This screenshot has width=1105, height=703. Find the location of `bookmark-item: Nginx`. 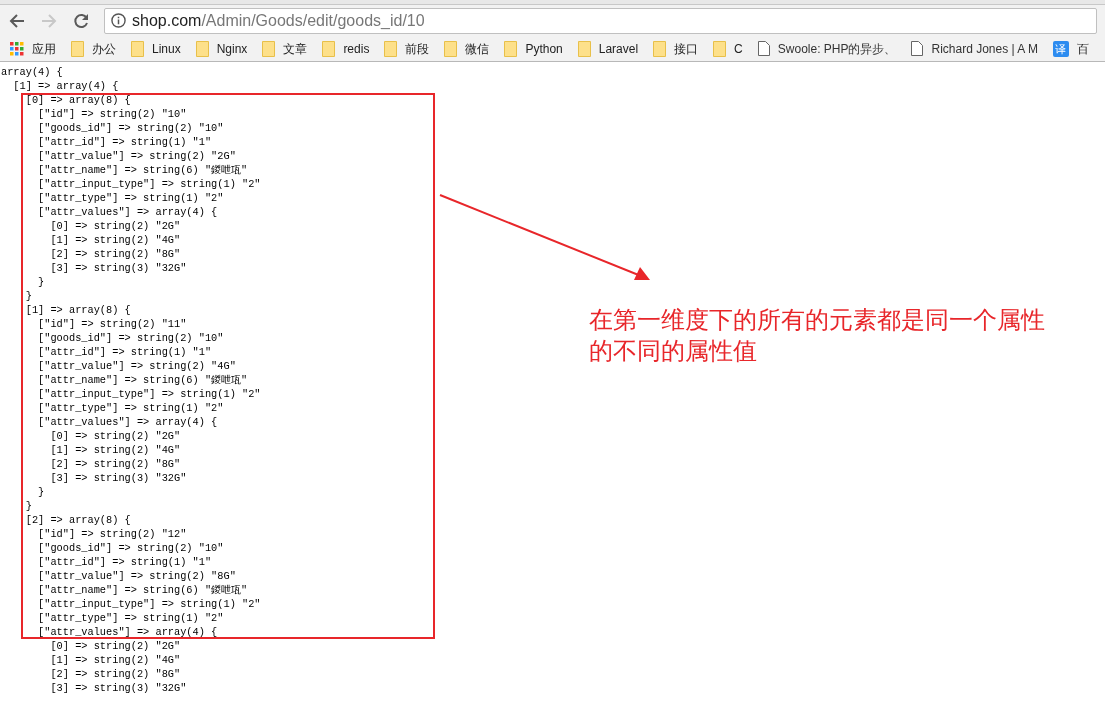

bookmark-item: Nginx is located at coordinates (221, 48).